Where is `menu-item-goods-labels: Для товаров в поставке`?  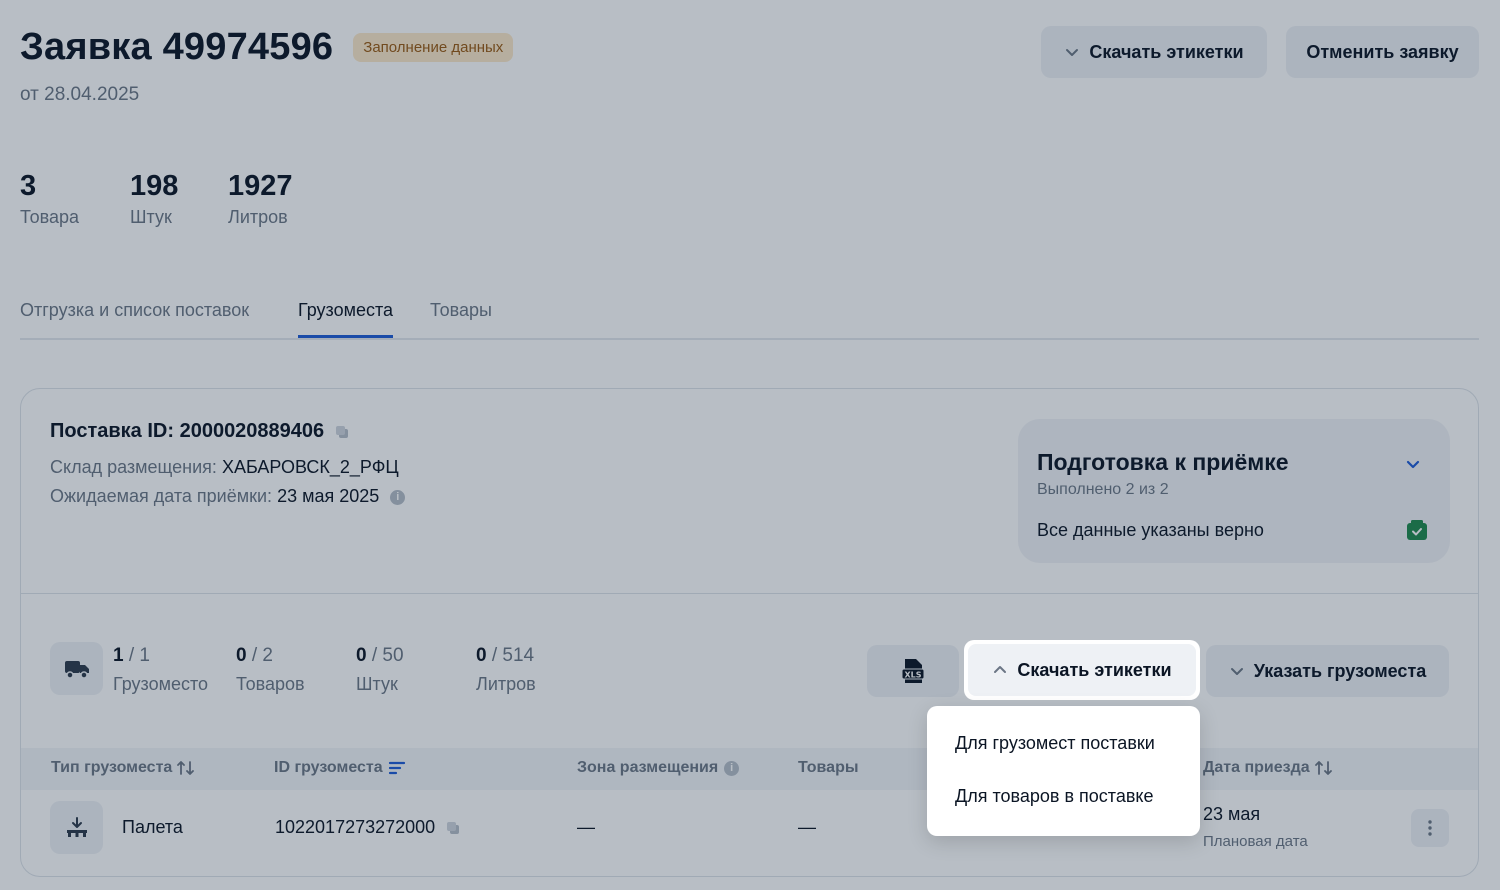 menu-item-goods-labels: Для товаров в поставке is located at coordinates (1054, 796).